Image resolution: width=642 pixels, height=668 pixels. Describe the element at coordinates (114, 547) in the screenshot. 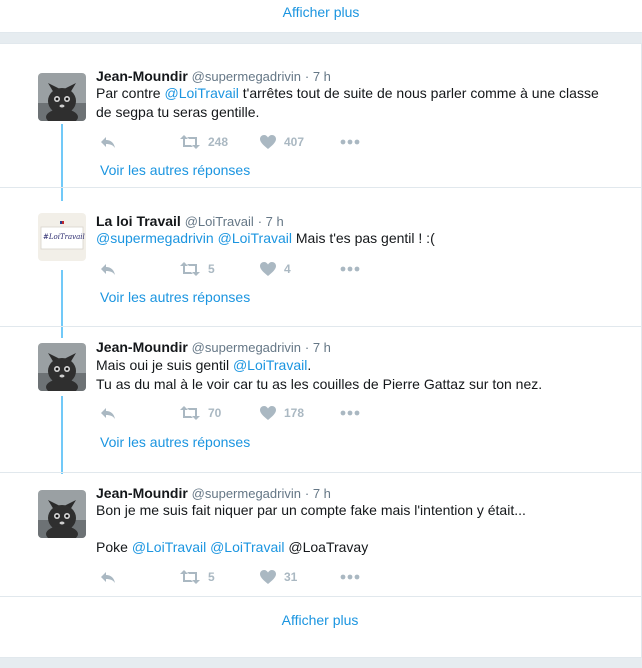

I see `text-segment: Poke` at that location.